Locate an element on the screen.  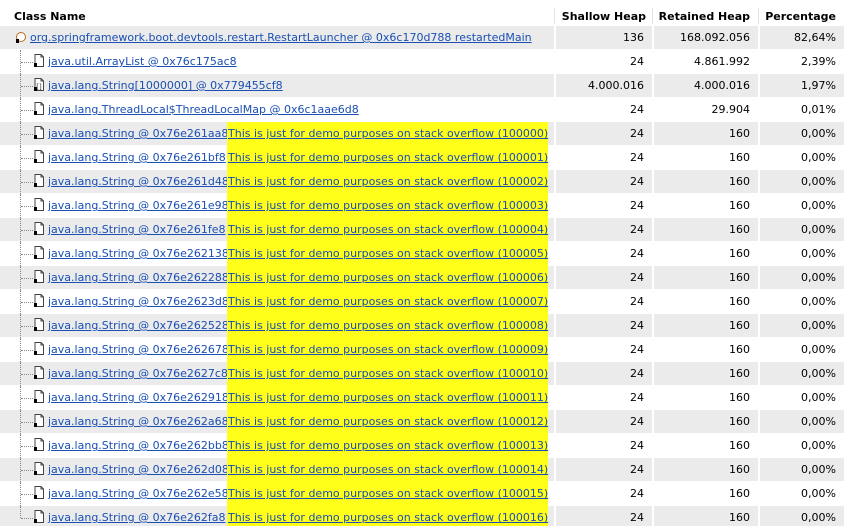
percentage-value: 0,01% is located at coordinates (818, 109).